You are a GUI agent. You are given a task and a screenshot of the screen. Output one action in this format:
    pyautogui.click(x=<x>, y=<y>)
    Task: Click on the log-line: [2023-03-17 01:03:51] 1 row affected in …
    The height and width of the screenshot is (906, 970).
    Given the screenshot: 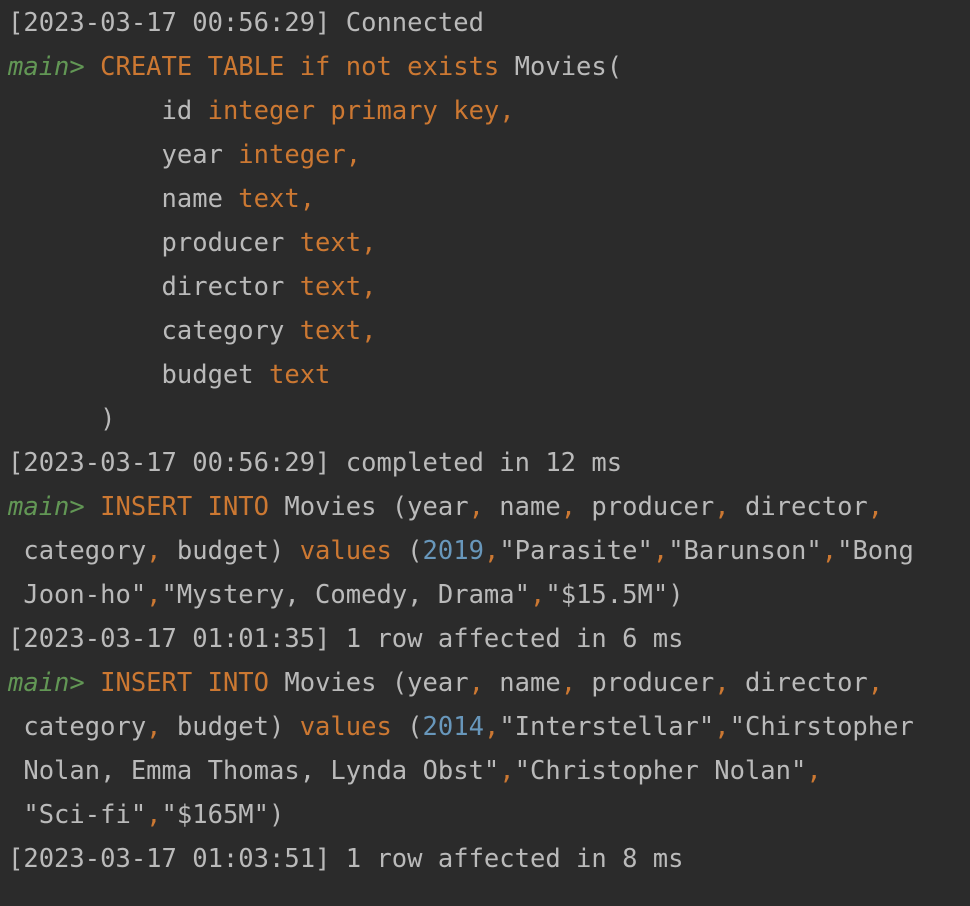 What is the action you would take?
    pyautogui.click(x=346, y=859)
    